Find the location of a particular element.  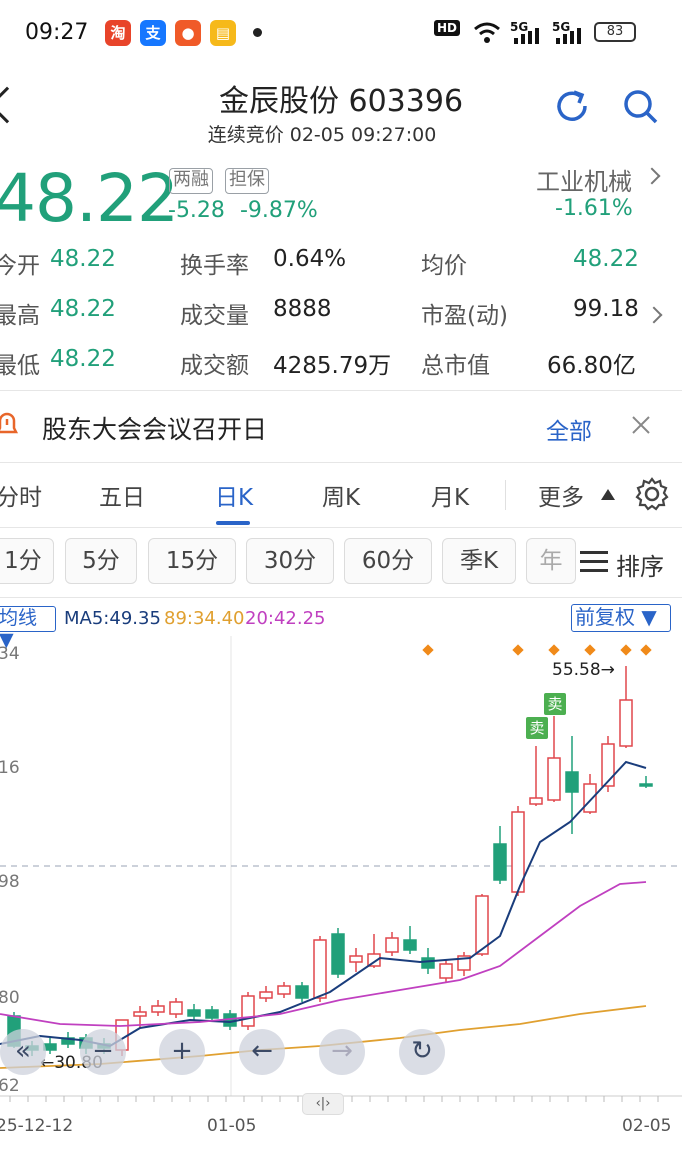

search-icon is located at coordinates (640, 106).